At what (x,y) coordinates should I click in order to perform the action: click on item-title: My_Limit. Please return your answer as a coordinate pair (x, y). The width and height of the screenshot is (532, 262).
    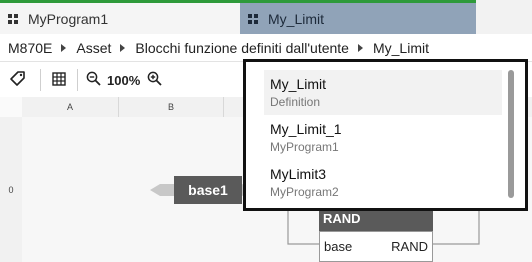
    Looking at the image, I should click on (298, 84).